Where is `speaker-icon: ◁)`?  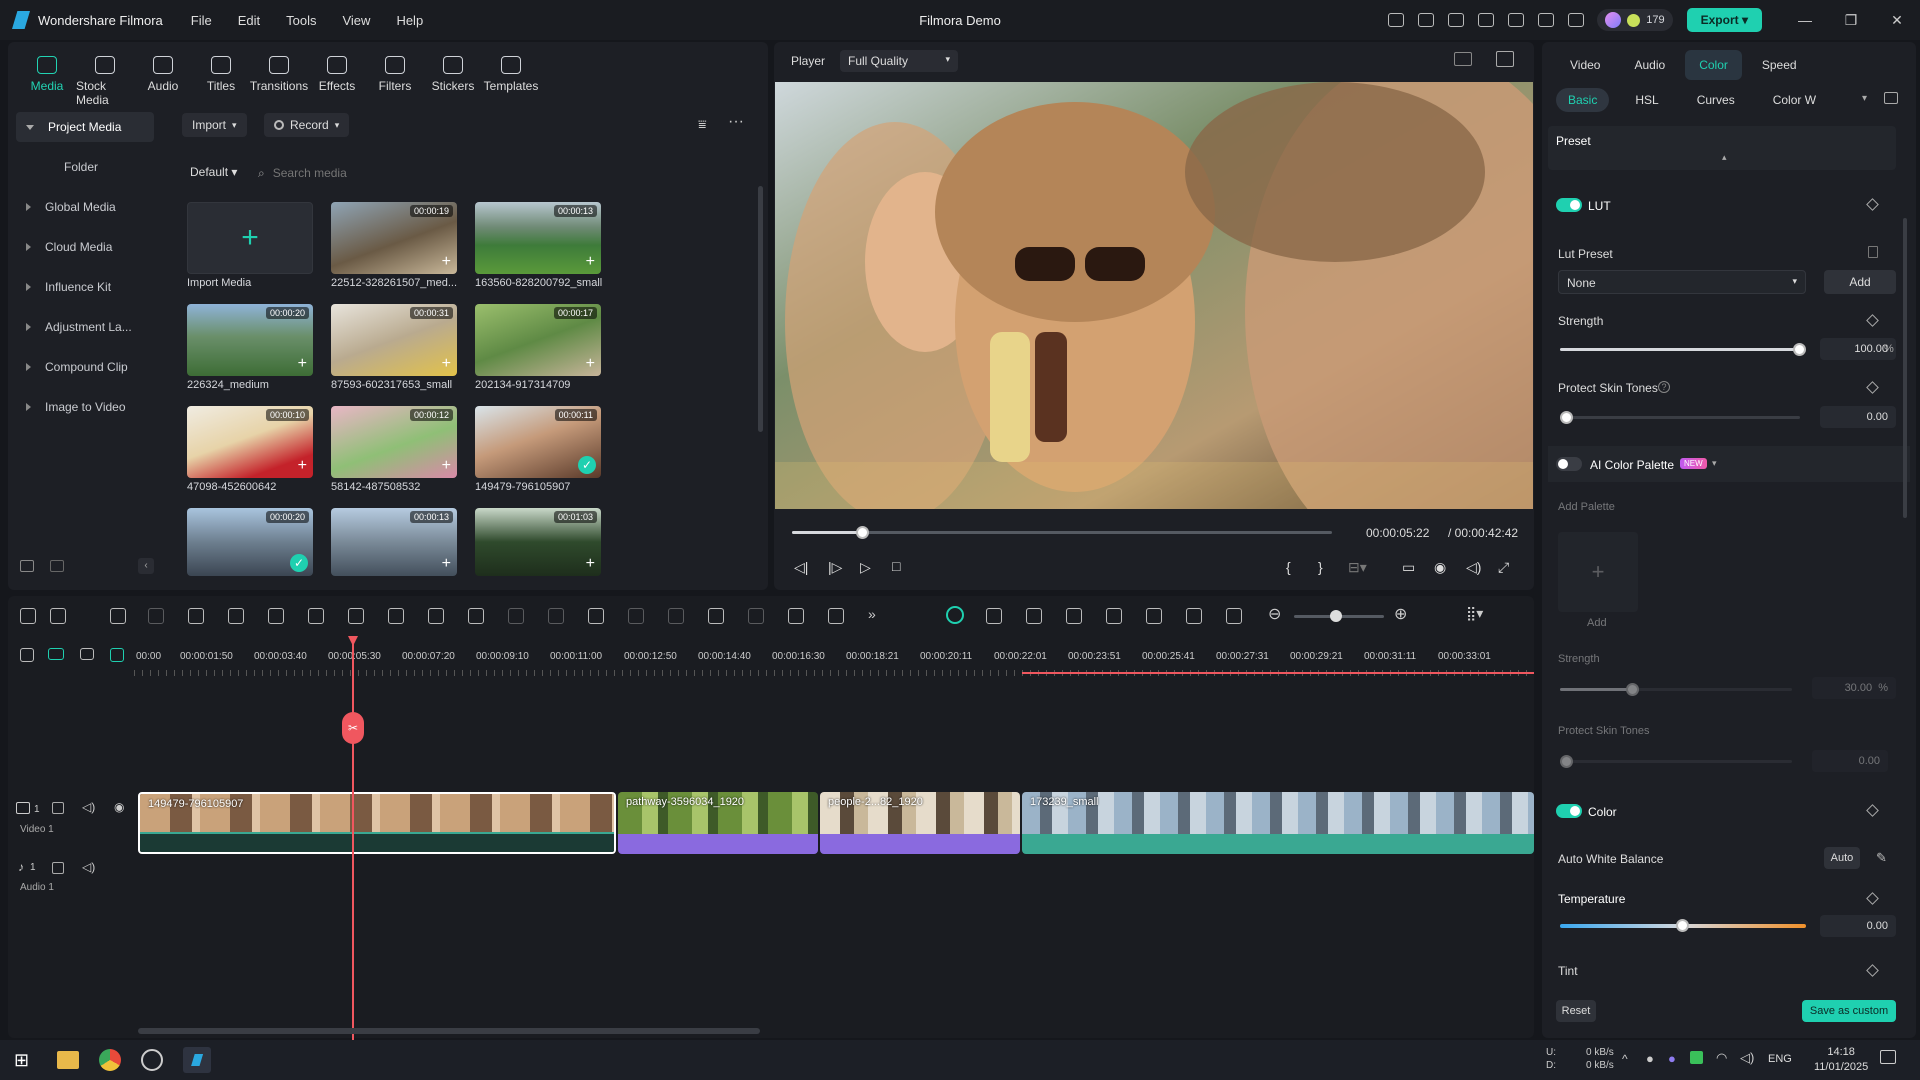 speaker-icon: ◁) is located at coordinates (88, 867).